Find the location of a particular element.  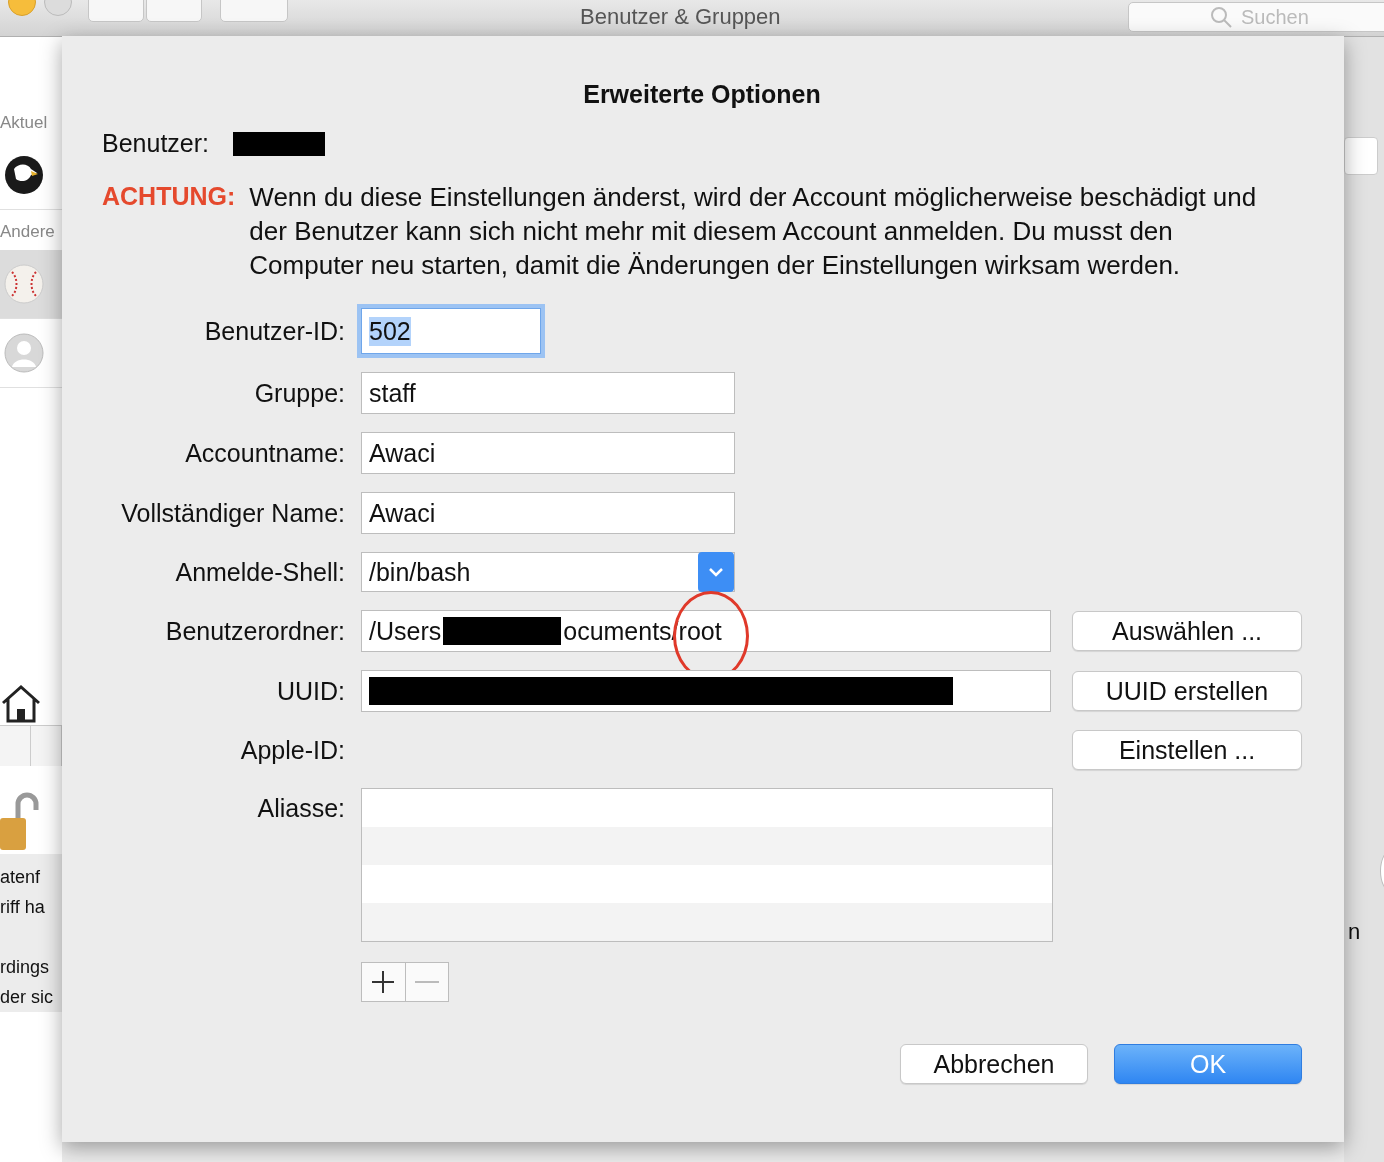

field-label: Gruppe: is located at coordinates (299, 393).